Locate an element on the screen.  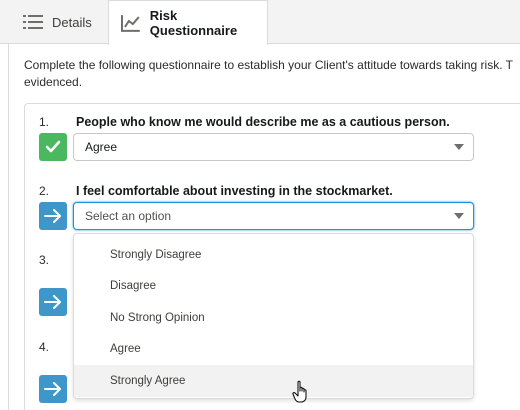
question-2-status is located at coordinates (53, 216).